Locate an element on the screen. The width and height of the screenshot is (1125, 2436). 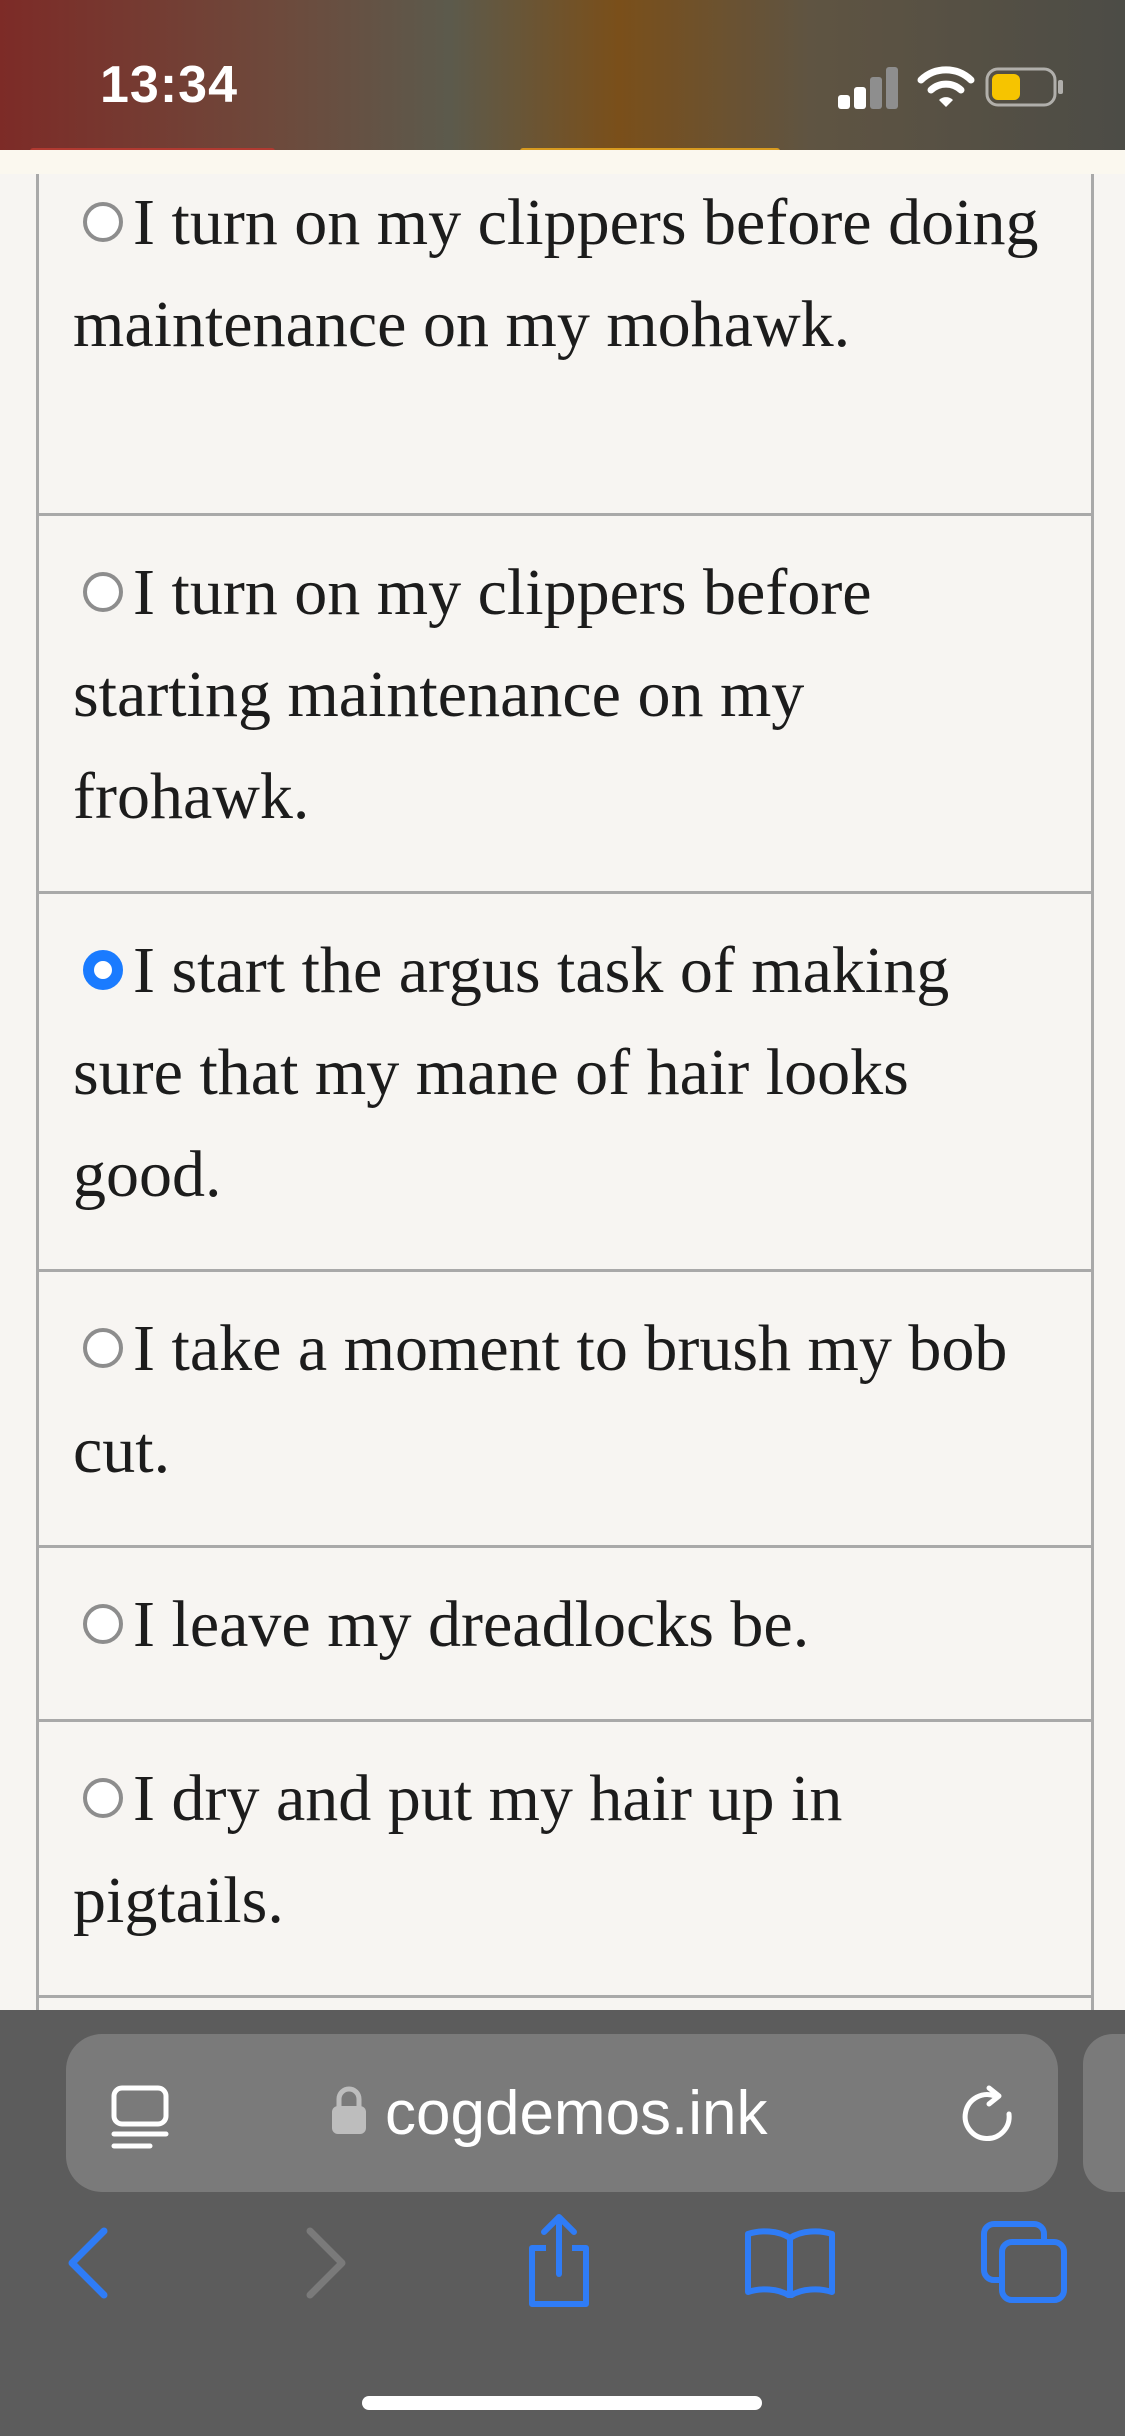
choice-option-6: I dry and put my hair up in pigtails. is located at coordinates (565, 1860).